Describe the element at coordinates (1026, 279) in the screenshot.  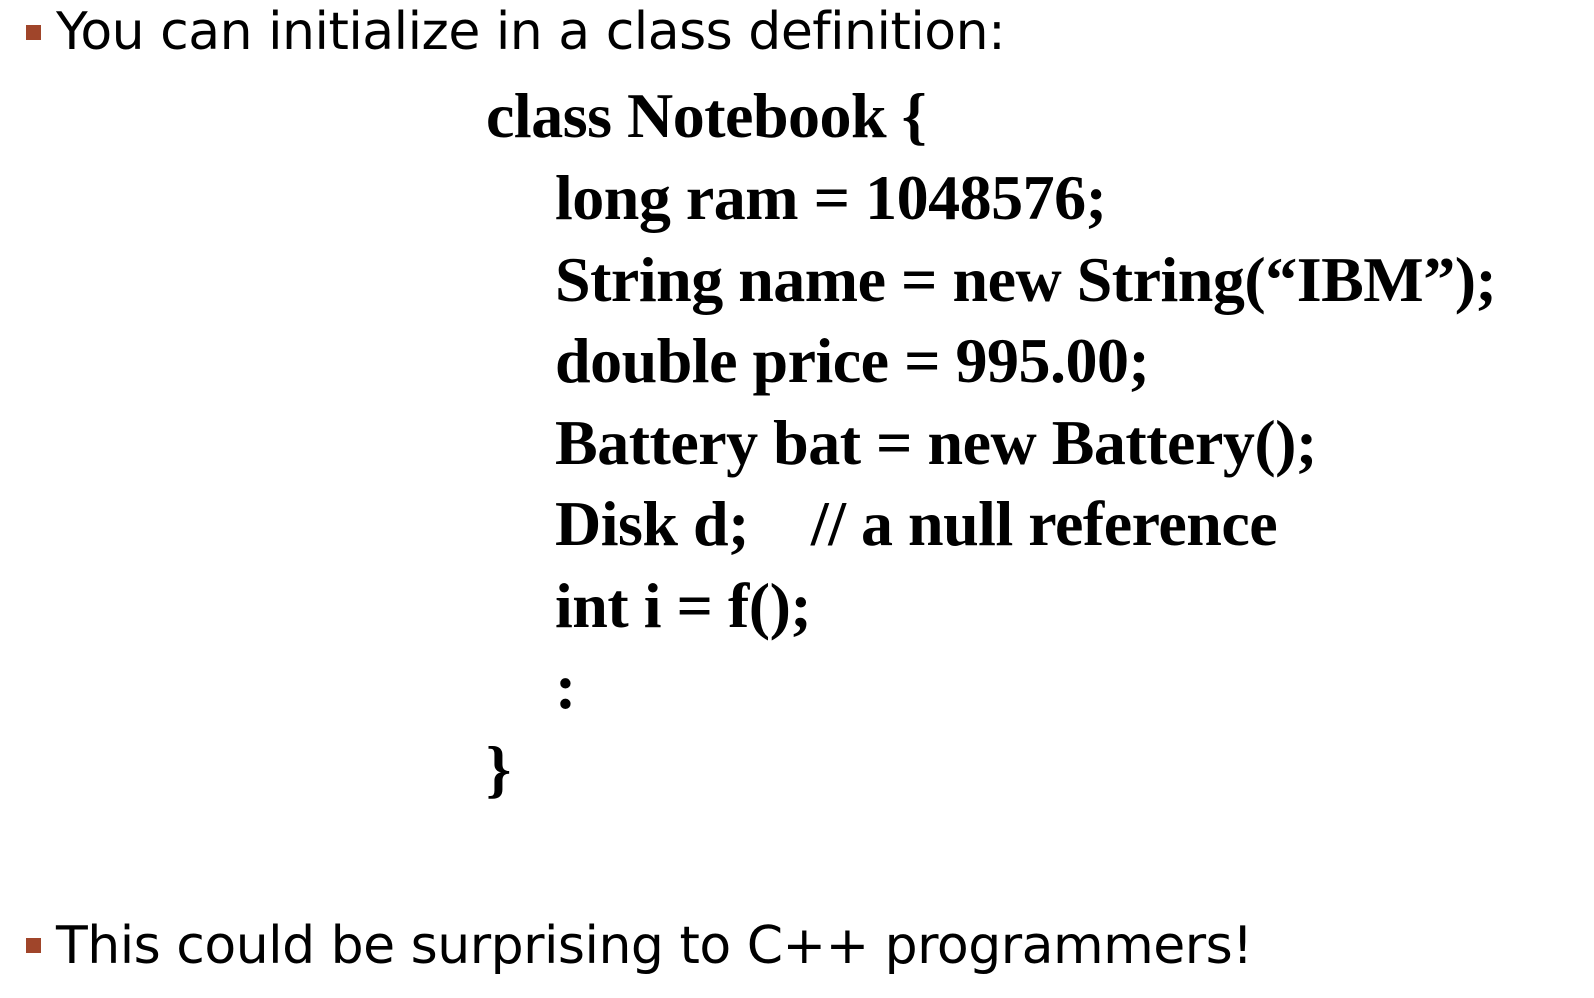
I see `code-line-name: String name = new String(“IBM”);` at that location.